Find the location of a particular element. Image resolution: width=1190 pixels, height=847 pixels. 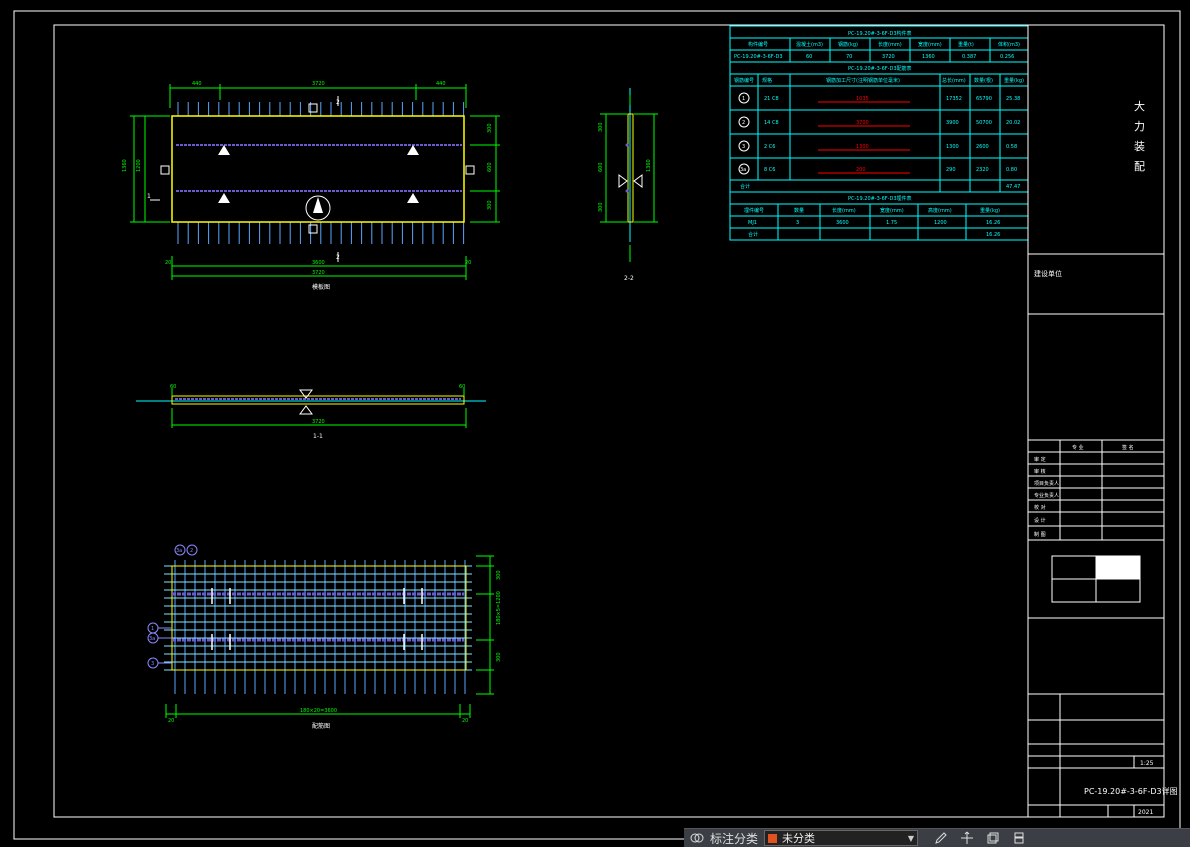

svg-text: 重量(kg) is located at coordinates (1014, 80).